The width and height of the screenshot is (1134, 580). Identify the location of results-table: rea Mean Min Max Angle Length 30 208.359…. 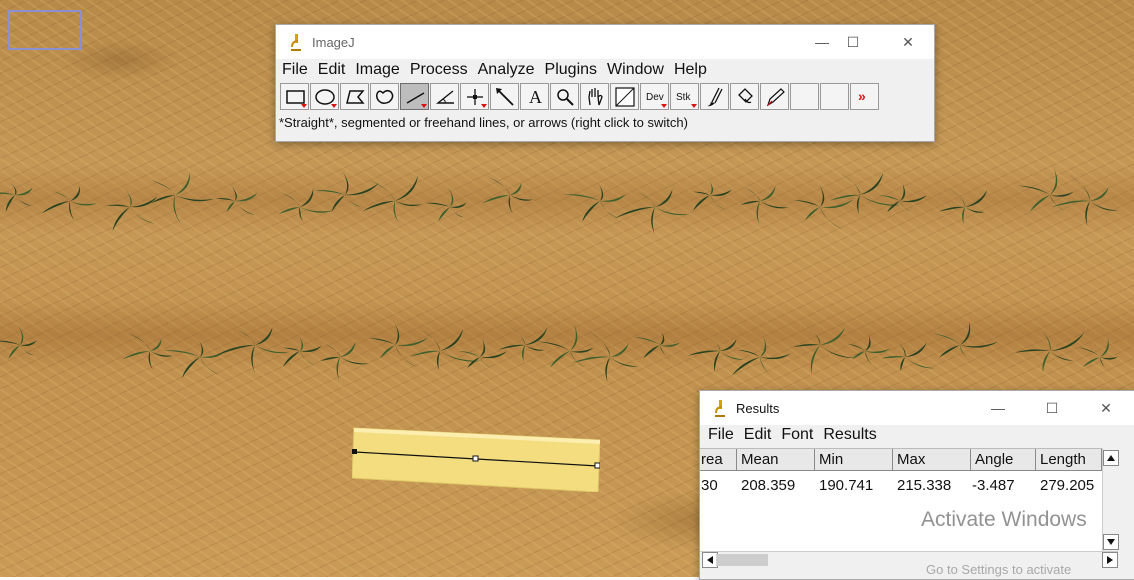
(901, 500).